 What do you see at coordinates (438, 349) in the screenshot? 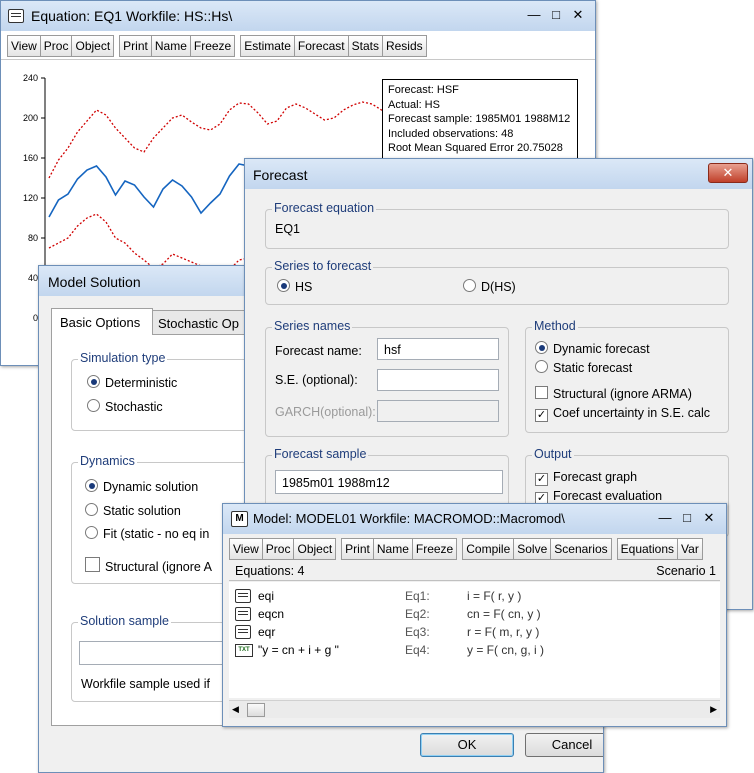
I see `forecast-name-input: hsf` at bounding box center [438, 349].